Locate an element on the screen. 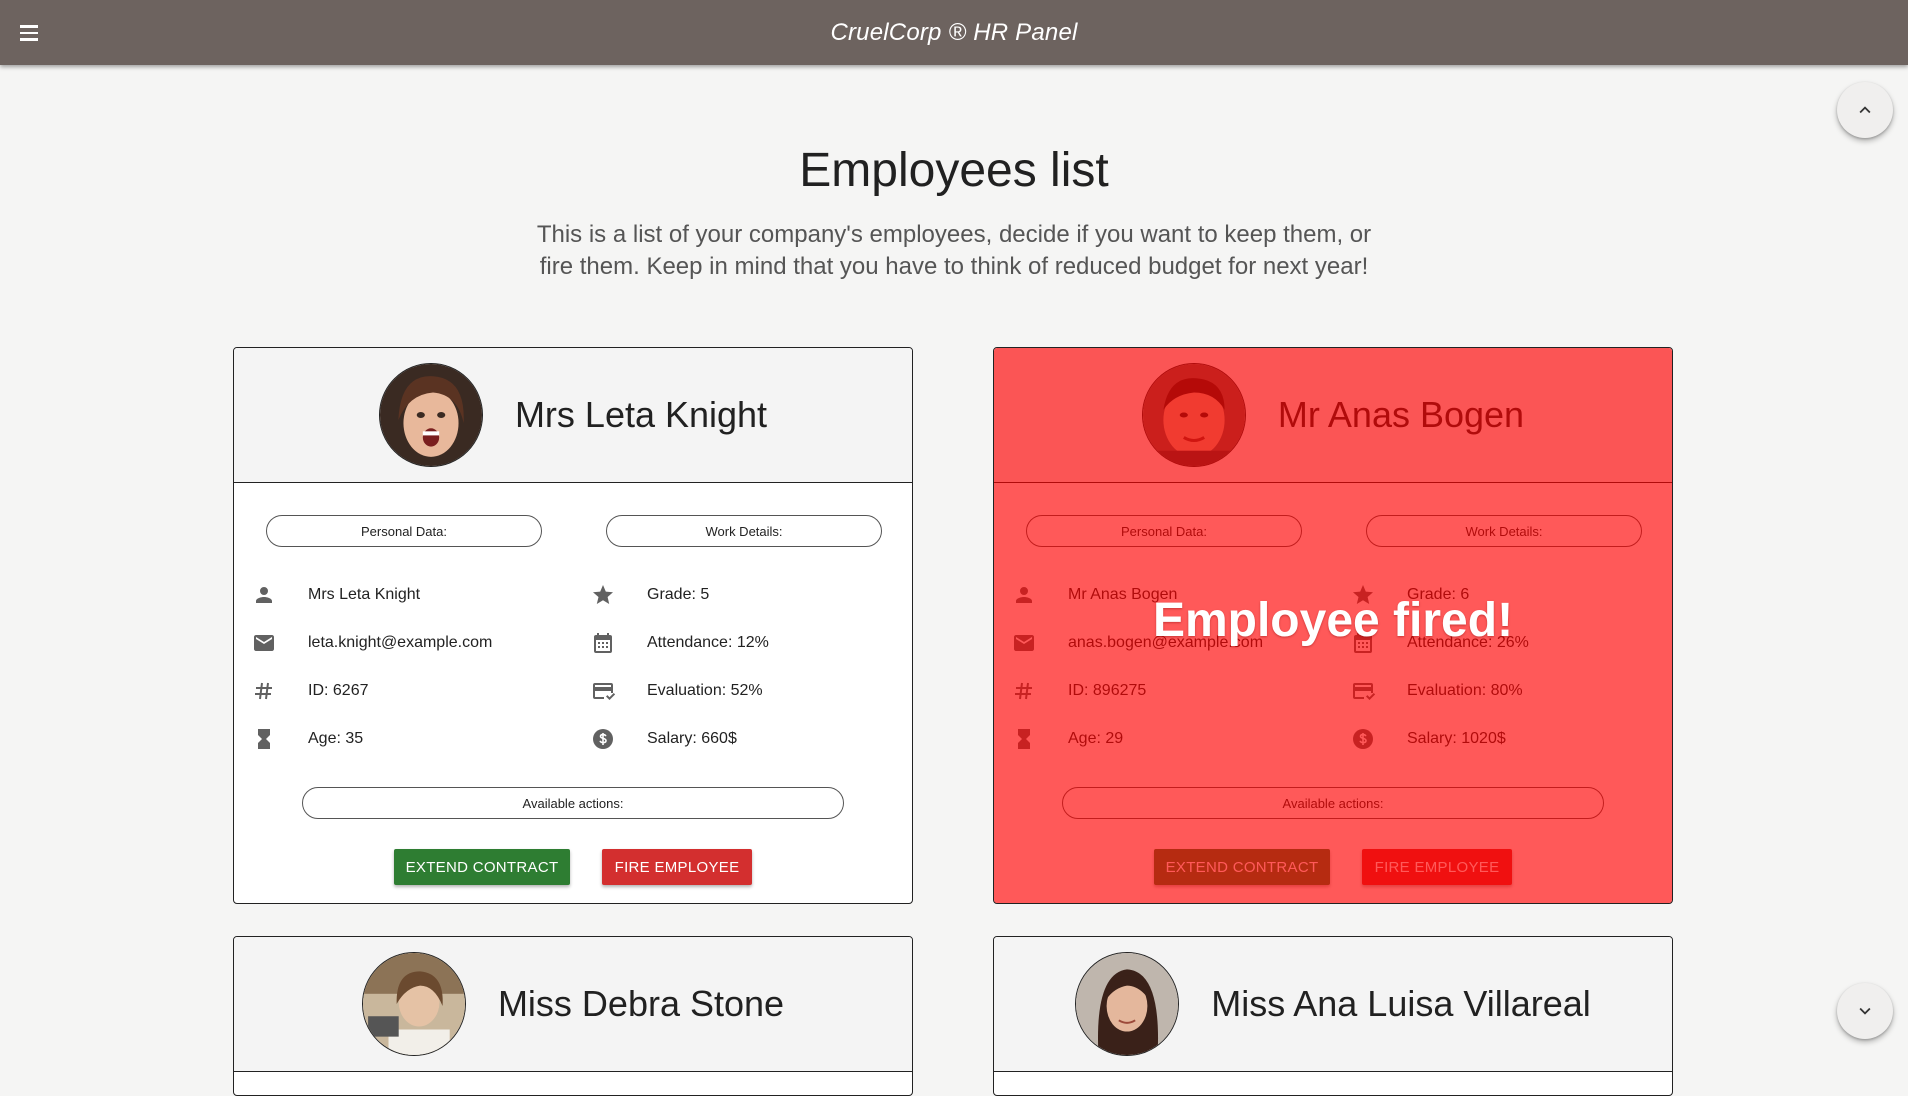  employee-age: Age: 35 is located at coordinates (336, 738).